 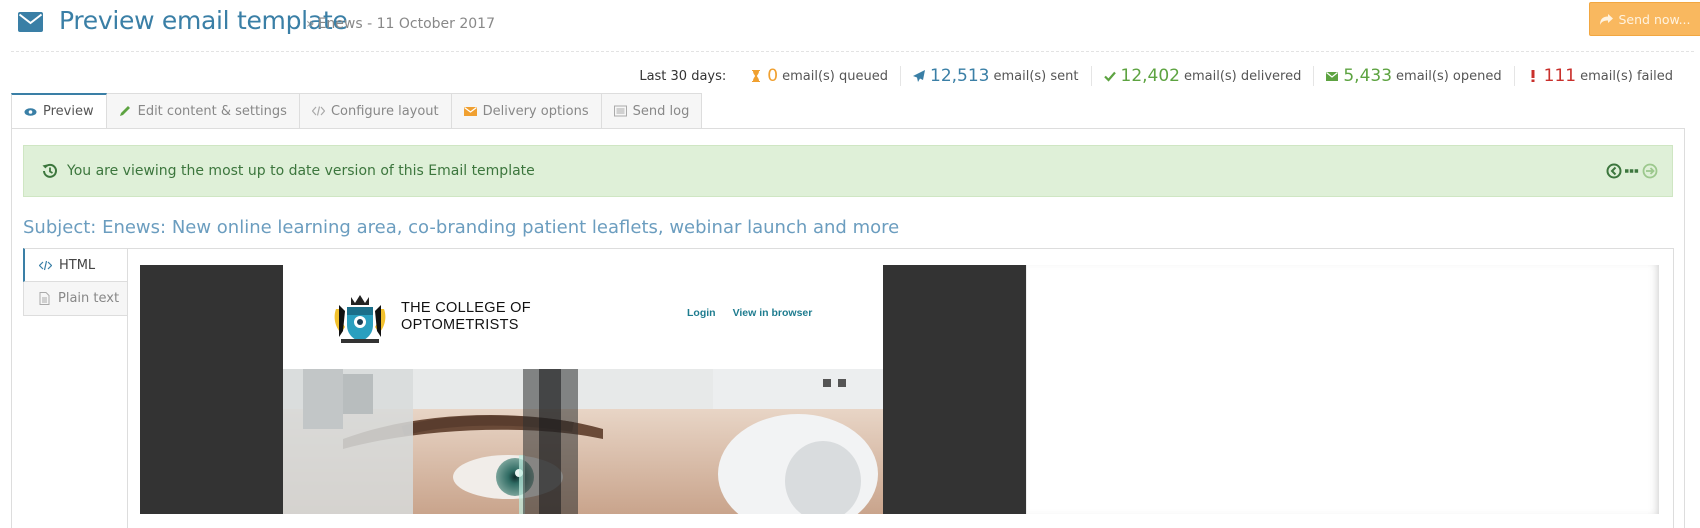 What do you see at coordinates (1449, 76) in the screenshot?
I see `stat-opened-label: email(s) opened` at bounding box center [1449, 76].